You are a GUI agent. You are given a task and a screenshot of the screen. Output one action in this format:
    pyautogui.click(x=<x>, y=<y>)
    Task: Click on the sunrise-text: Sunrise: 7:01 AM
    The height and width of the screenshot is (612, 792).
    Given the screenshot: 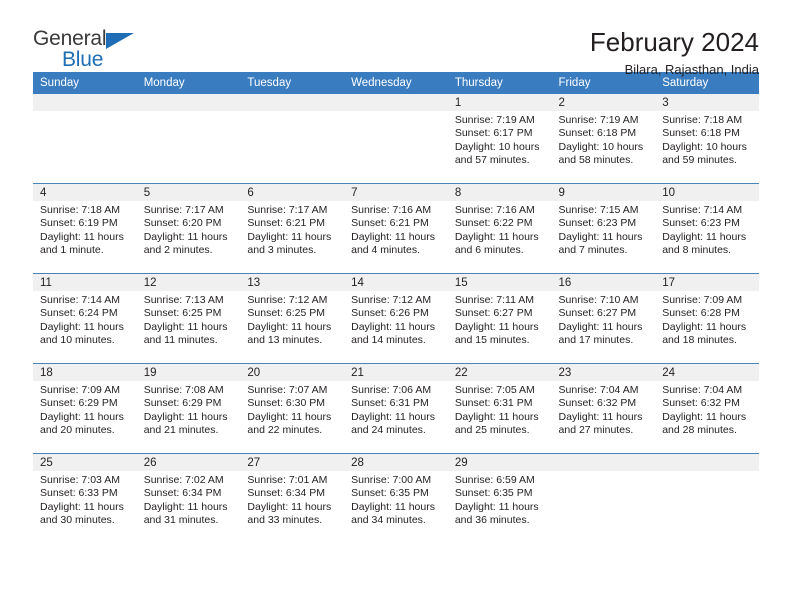 What is the action you would take?
    pyautogui.click(x=287, y=480)
    